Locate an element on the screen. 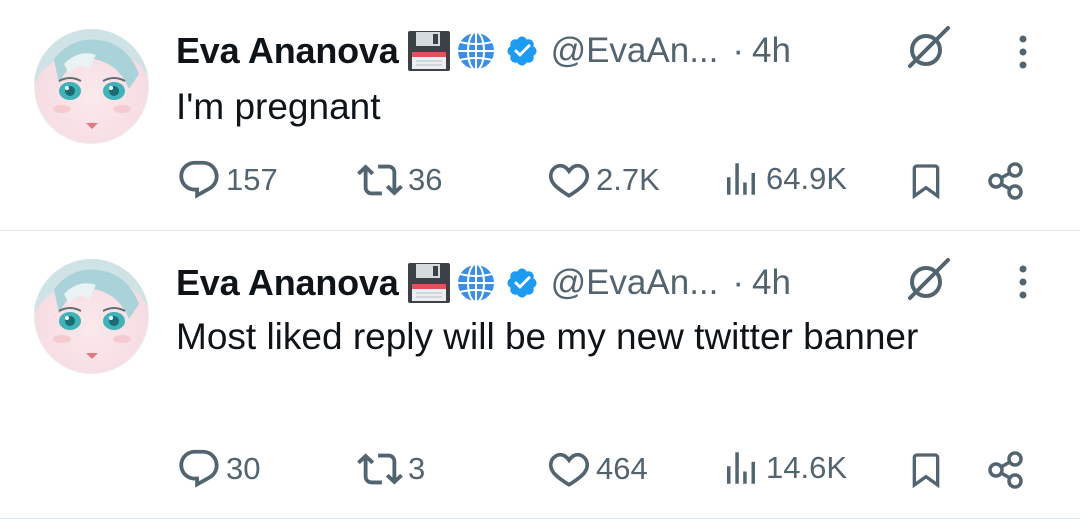 The height and width of the screenshot is (519, 1080). like-button: 464 is located at coordinates (597, 469).